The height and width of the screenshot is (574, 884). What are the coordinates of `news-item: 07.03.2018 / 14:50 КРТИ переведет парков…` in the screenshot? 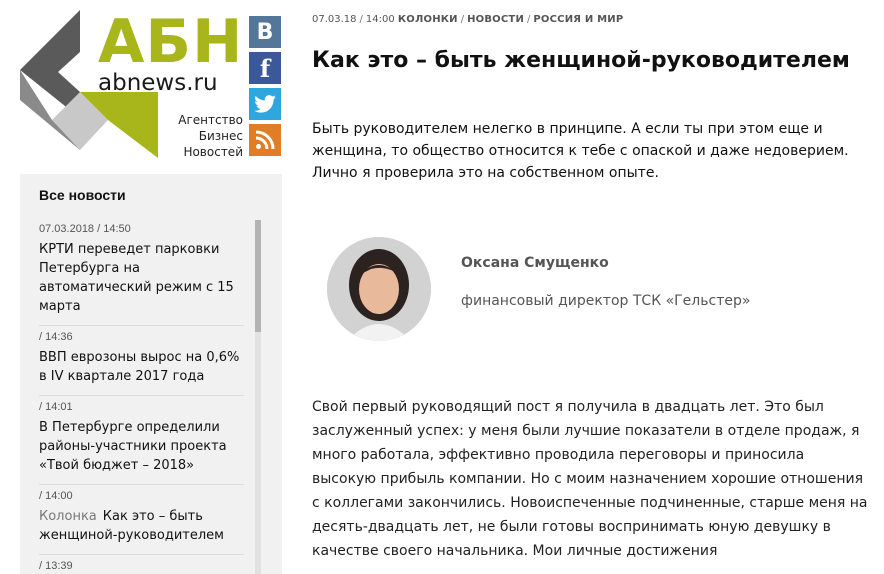 It's located at (141, 272).